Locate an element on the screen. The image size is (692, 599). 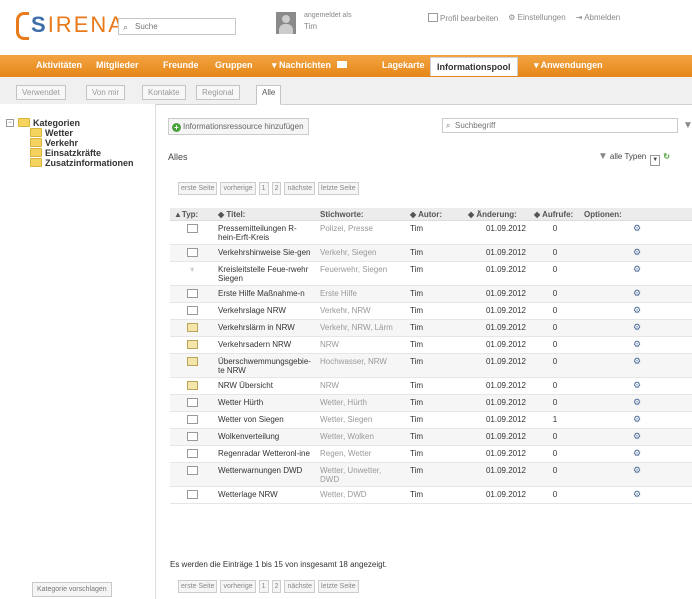
nav-messages: ▾ Nachrichten is located at coordinates (310, 65).